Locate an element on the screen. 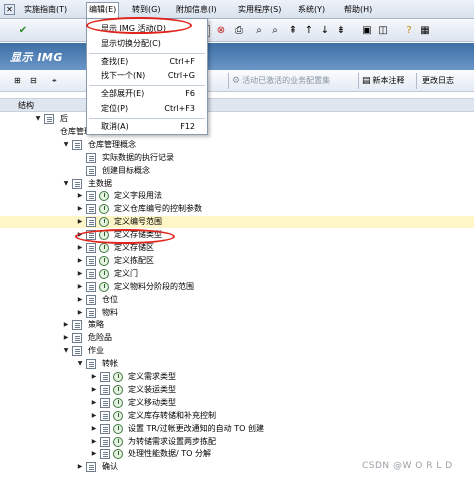 Image resolution: width=474 pixels, height=479 pixels. last-page-icon: ⇟ is located at coordinates (341, 31).